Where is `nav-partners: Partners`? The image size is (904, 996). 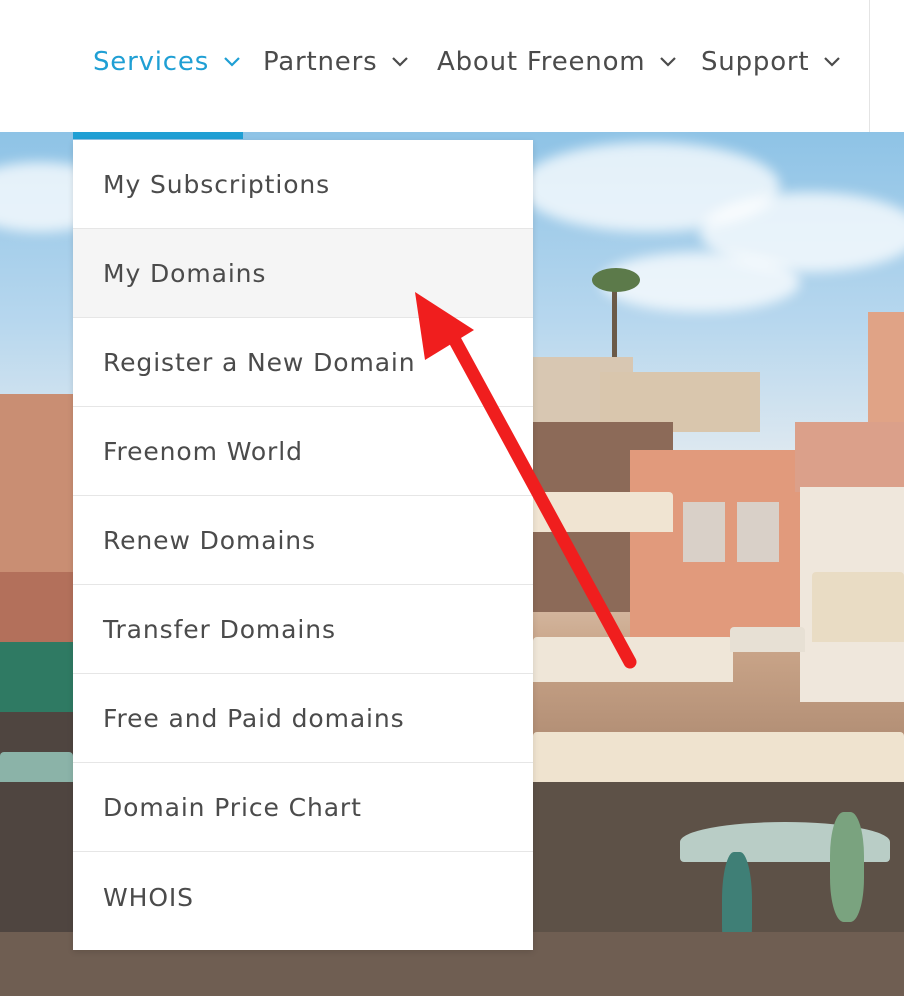
nav-partners: Partners is located at coordinates (336, 62).